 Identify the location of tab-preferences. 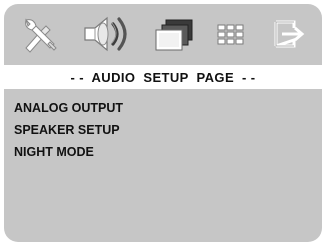
(232, 34).